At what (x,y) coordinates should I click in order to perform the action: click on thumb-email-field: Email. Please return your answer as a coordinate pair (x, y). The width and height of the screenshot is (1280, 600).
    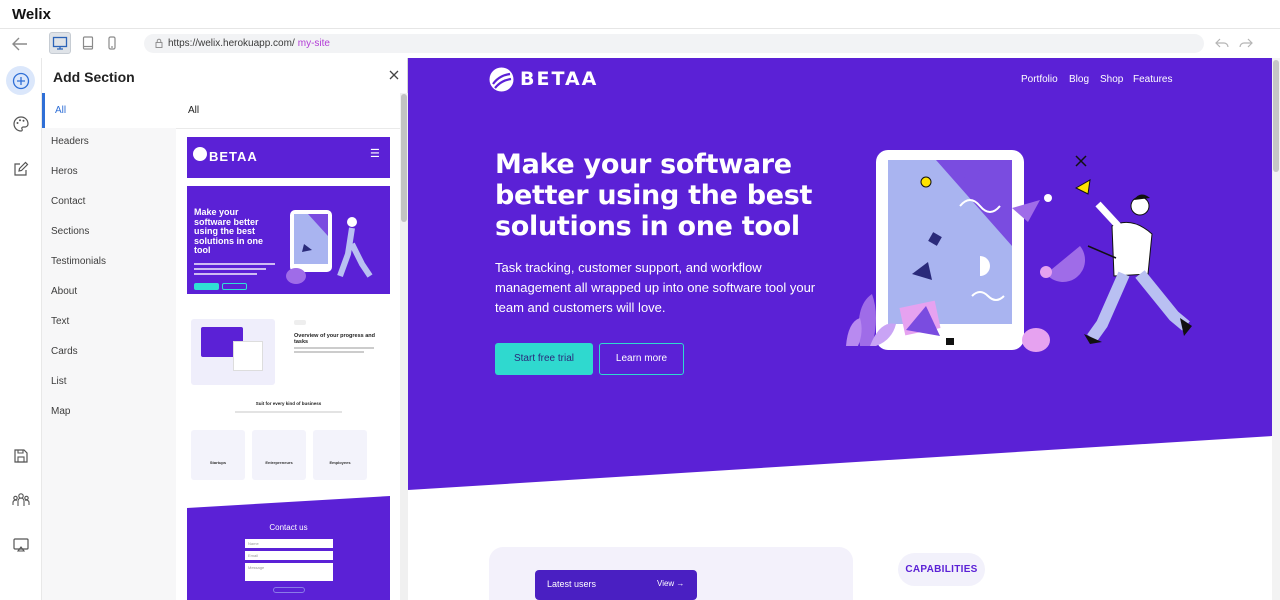
    Looking at the image, I should click on (289, 555).